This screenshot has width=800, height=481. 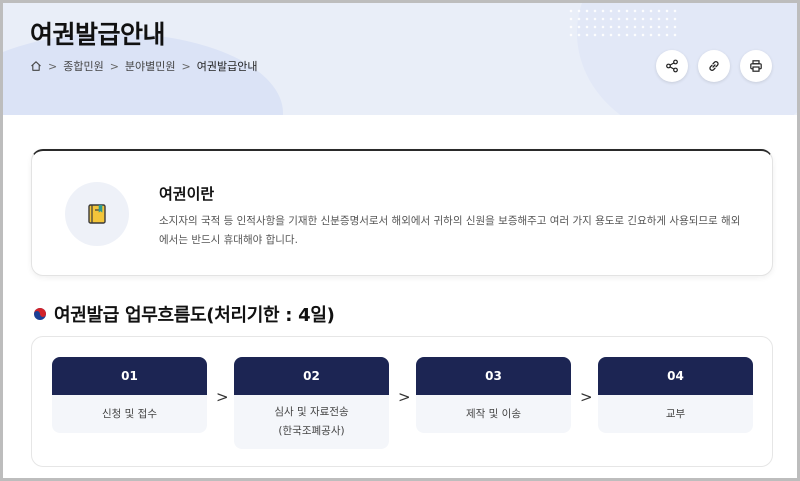 I want to click on flow-title-text: 여권발급 업무흐름도(처리기한 : 4일), so click(x=194, y=315).